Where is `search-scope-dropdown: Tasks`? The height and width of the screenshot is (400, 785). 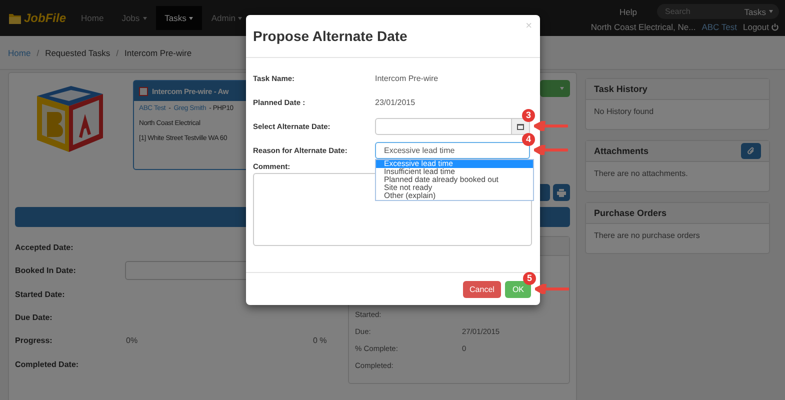 search-scope-dropdown: Tasks is located at coordinates (758, 11).